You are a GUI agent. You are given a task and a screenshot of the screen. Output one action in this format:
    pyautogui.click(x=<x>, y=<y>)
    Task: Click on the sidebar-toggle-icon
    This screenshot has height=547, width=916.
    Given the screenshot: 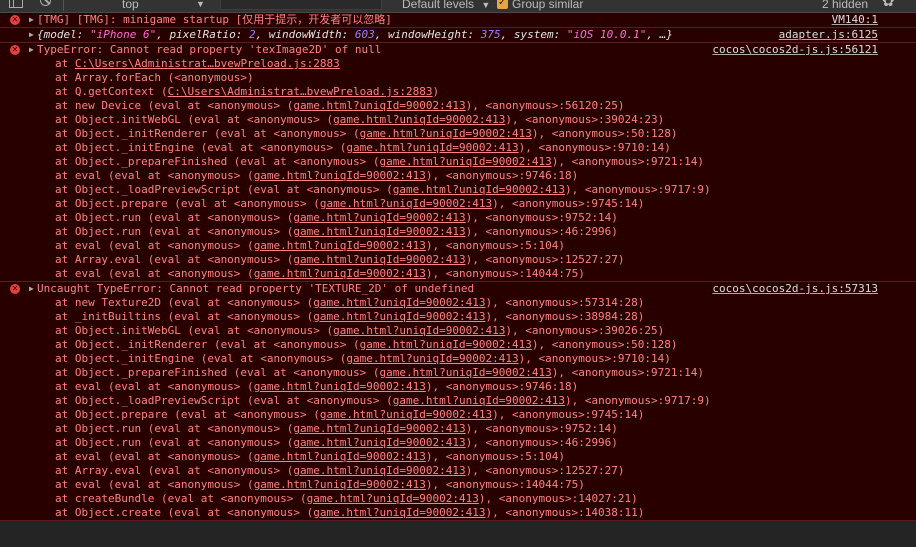 What is the action you would take?
    pyautogui.click(x=16, y=4)
    